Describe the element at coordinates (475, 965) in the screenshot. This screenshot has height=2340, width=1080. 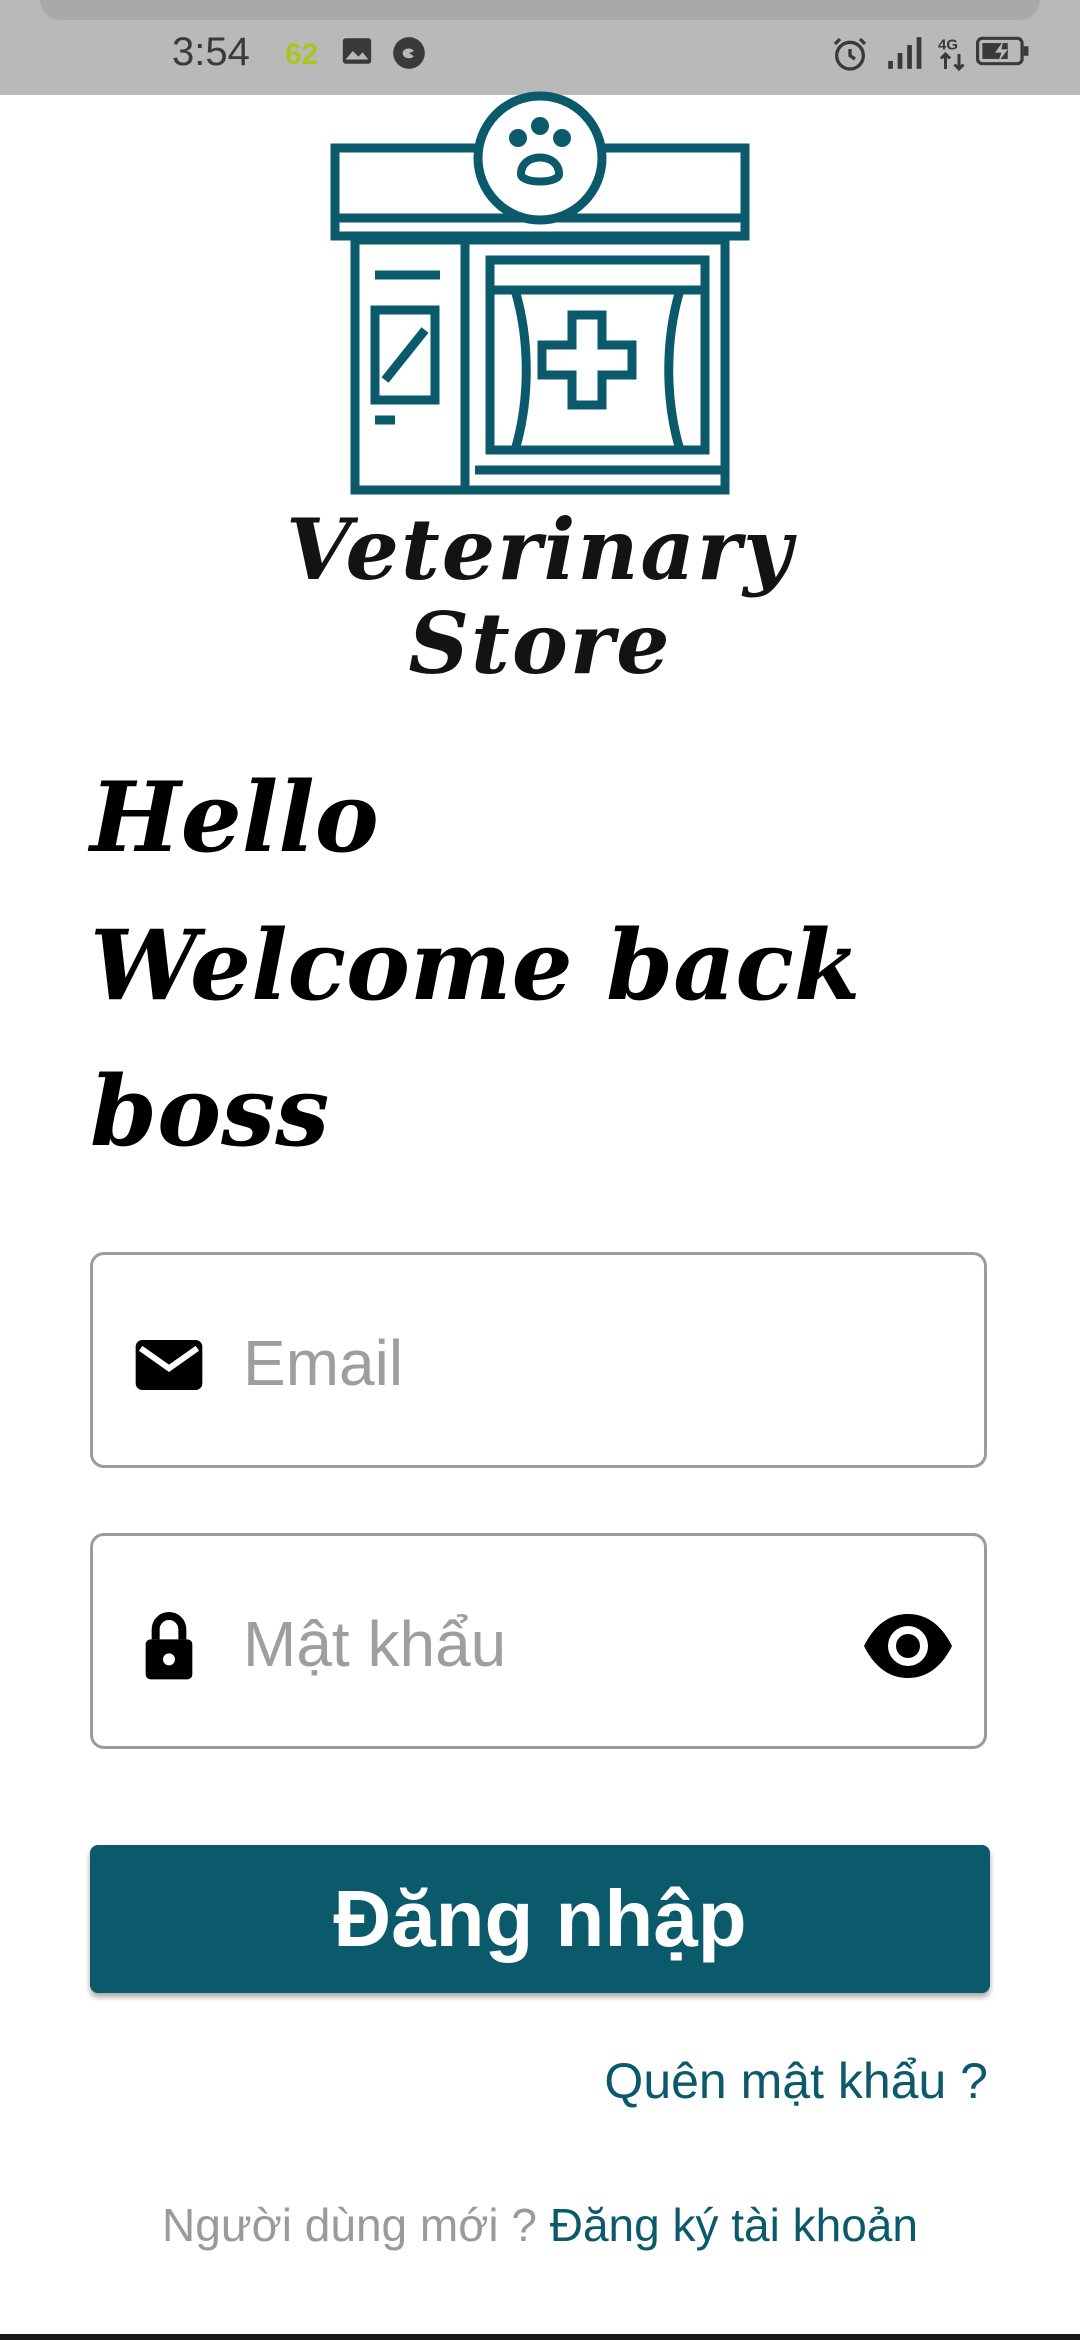
I see `greeting-welcome: Welcome back` at that location.